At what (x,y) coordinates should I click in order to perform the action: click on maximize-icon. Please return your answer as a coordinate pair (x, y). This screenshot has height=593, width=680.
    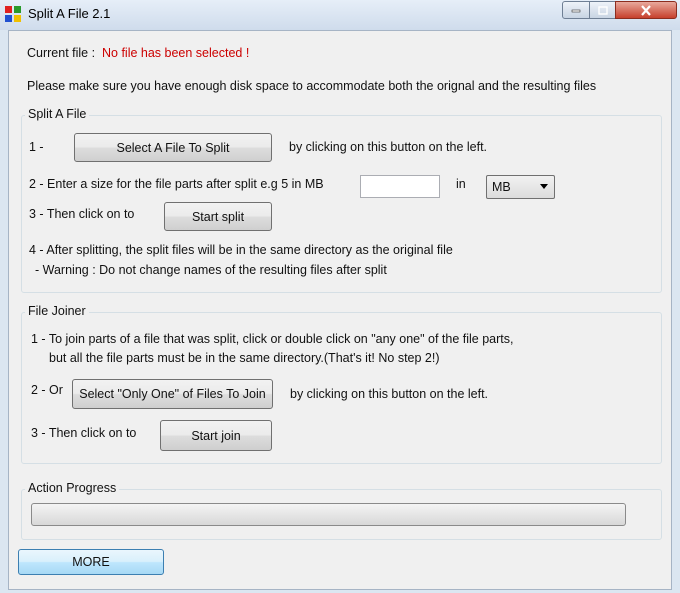
    Looking at the image, I should click on (602, 10).